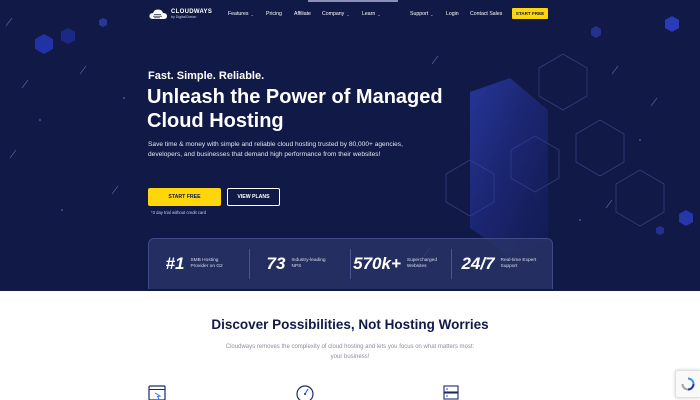 Image resolution: width=700 pixels, height=400 pixels. I want to click on stat-number: 570k+, so click(377, 263).